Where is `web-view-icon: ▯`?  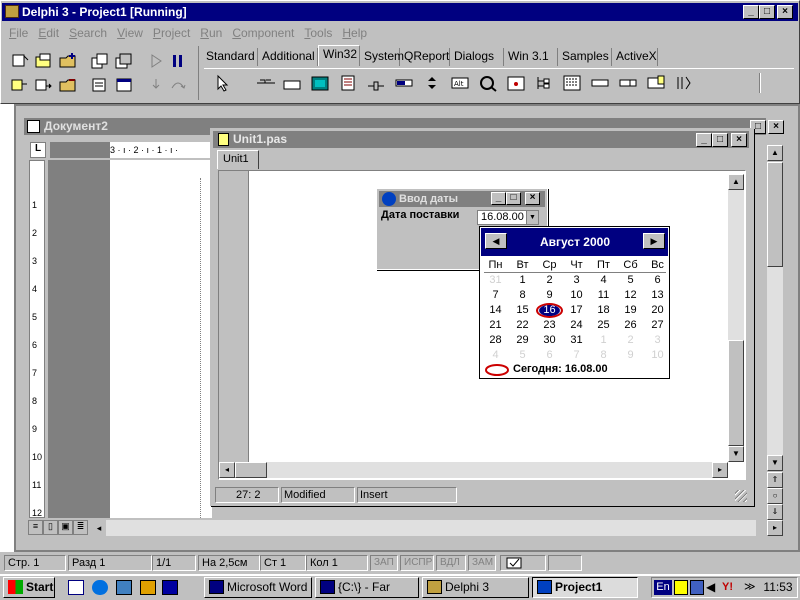 web-view-icon: ▯ is located at coordinates (50, 527).